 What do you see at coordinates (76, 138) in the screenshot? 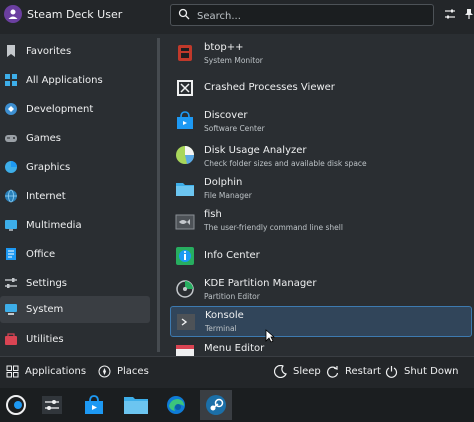
I see `sidebar-item-games: Games` at bounding box center [76, 138].